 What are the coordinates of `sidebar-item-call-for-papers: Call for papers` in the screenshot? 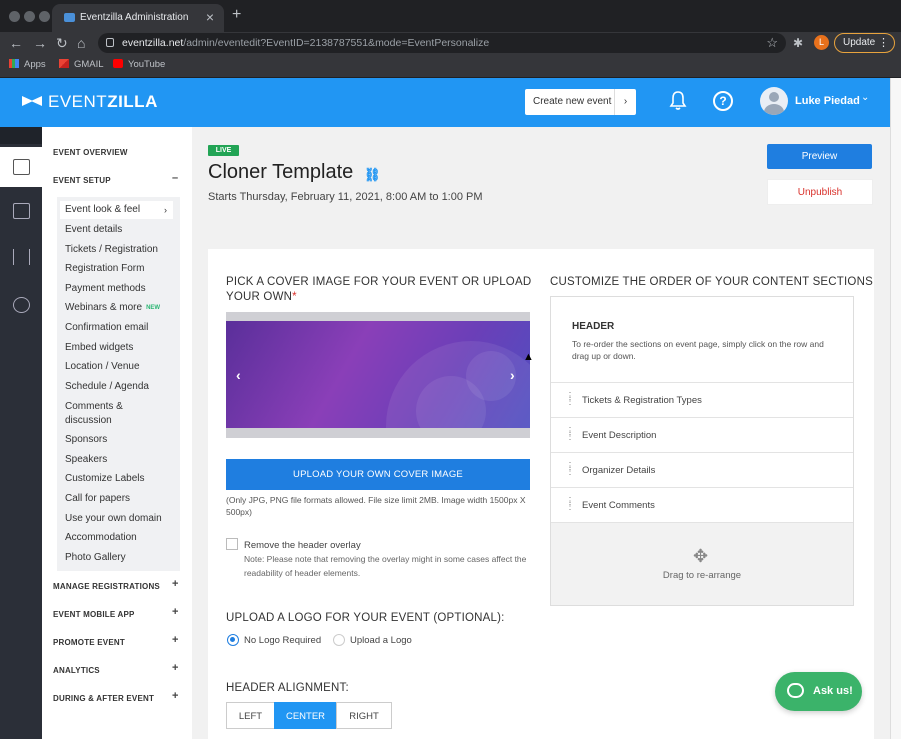 It's located at (97, 498).